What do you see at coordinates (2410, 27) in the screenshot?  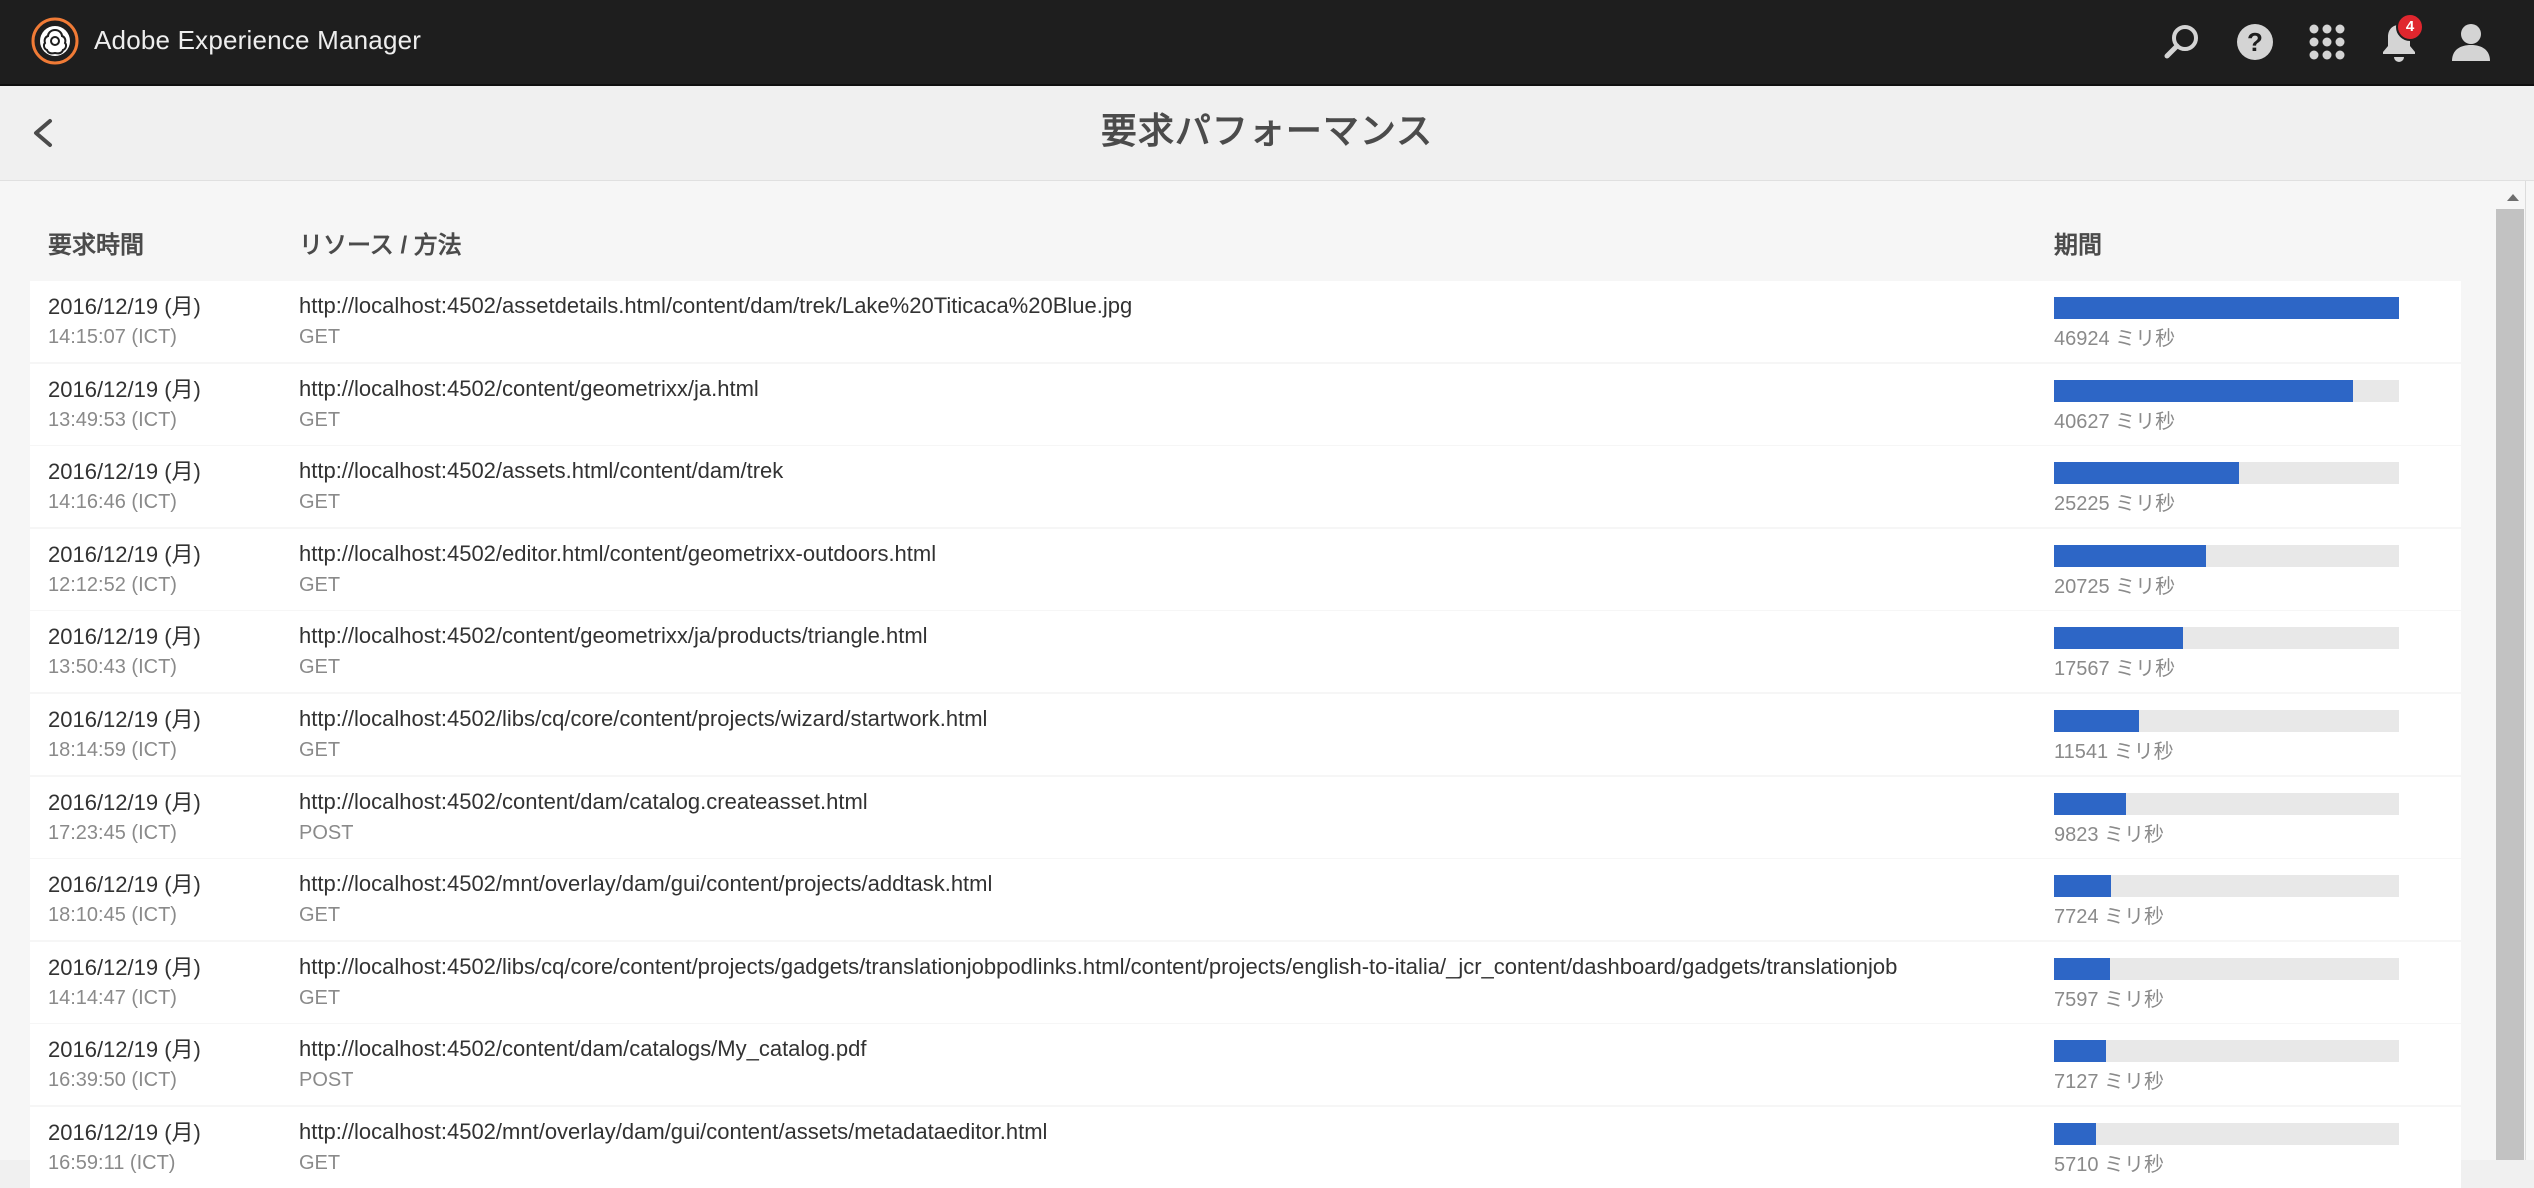 I see `notification-badge: 4` at bounding box center [2410, 27].